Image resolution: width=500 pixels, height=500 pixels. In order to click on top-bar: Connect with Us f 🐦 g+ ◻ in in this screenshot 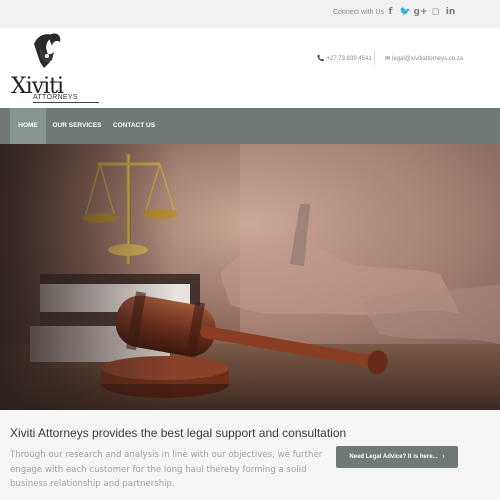, I will do `click(250, 14)`.